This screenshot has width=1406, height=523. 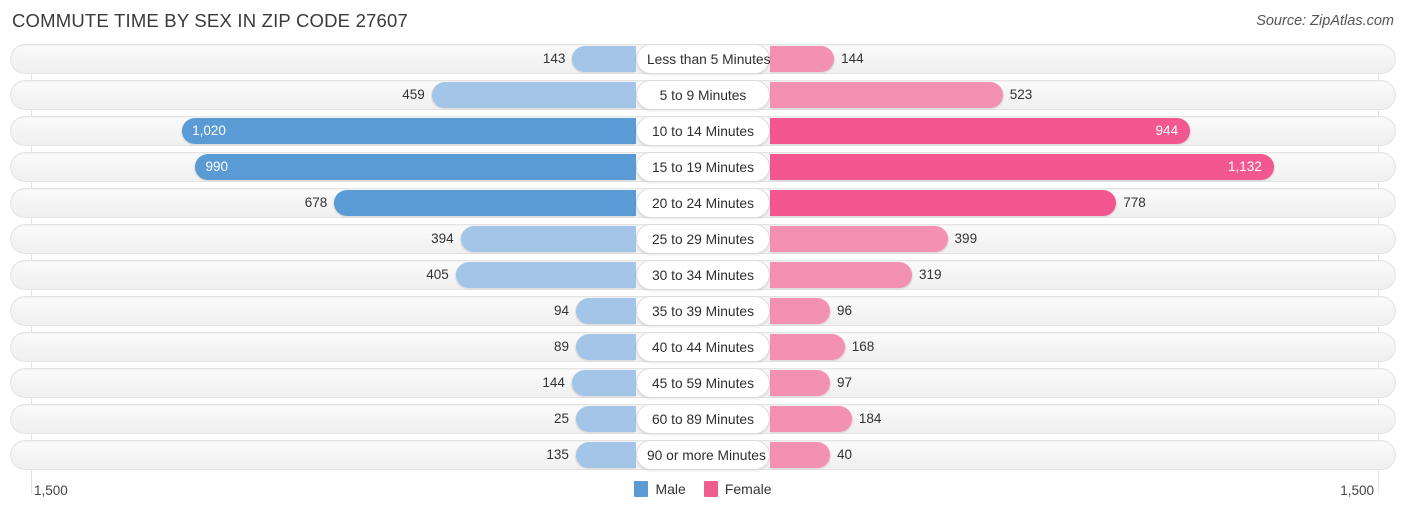 I want to click on bar-row: 135 40 90 or more Minutes, so click(x=703, y=455).